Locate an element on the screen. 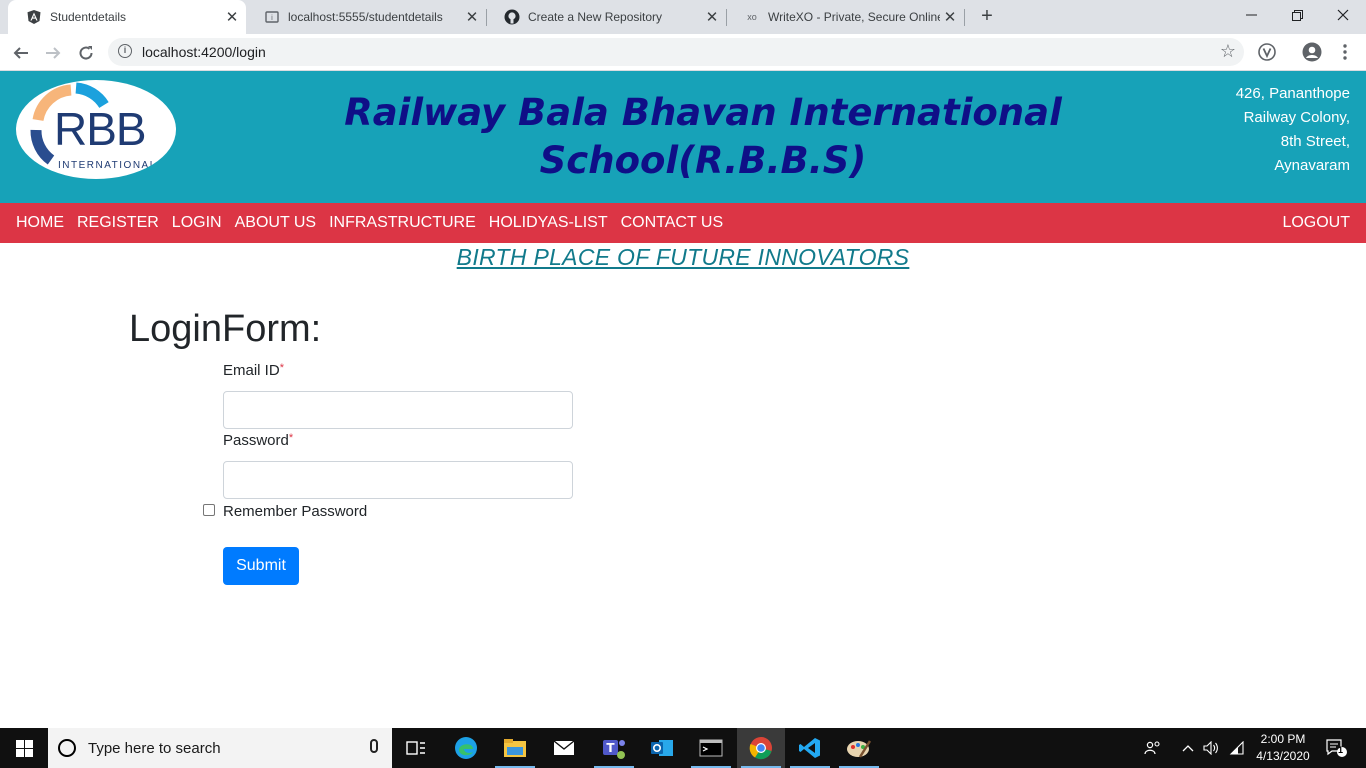 The width and height of the screenshot is (1366, 768). xo-icon: xo is located at coordinates (752, 17).